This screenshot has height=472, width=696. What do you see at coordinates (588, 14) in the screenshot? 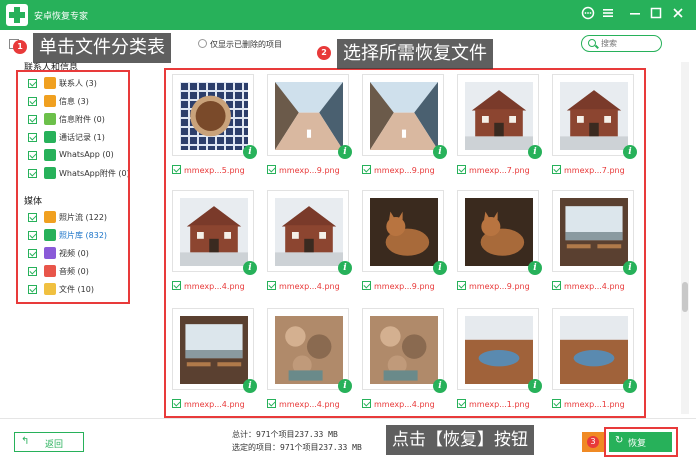
I see `feedback-icon` at bounding box center [588, 14].